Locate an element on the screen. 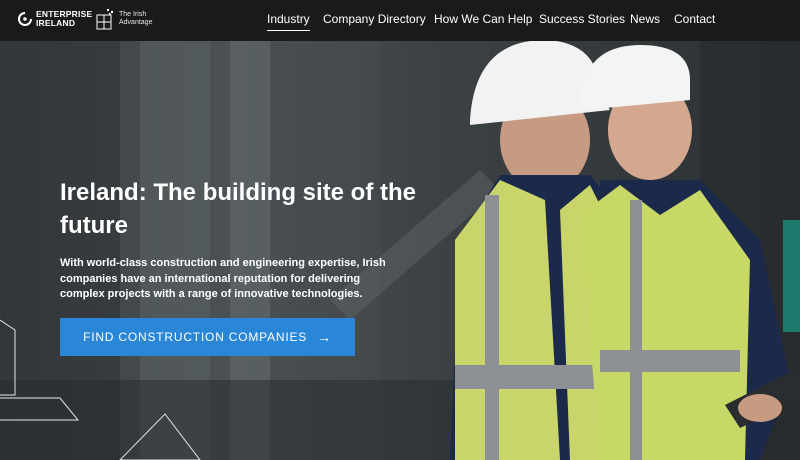 This screenshot has width=800, height=460. arrow-right-icon: → is located at coordinates (324, 337).